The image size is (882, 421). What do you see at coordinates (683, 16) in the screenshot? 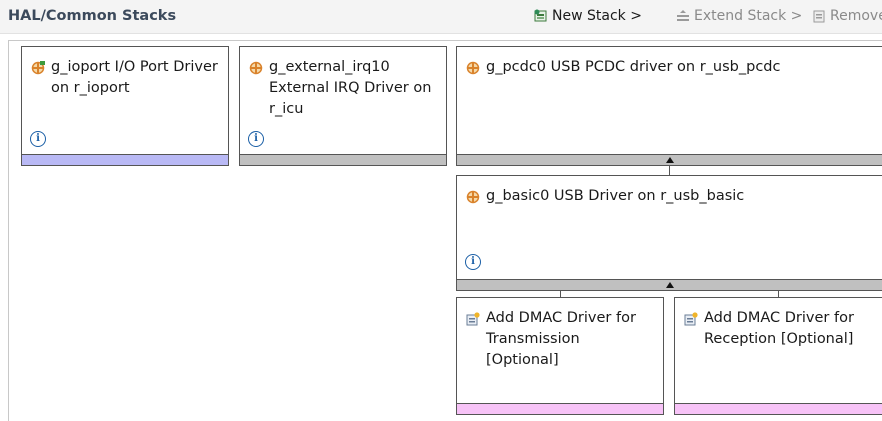
I see `extend-stack-icon` at bounding box center [683, 16].